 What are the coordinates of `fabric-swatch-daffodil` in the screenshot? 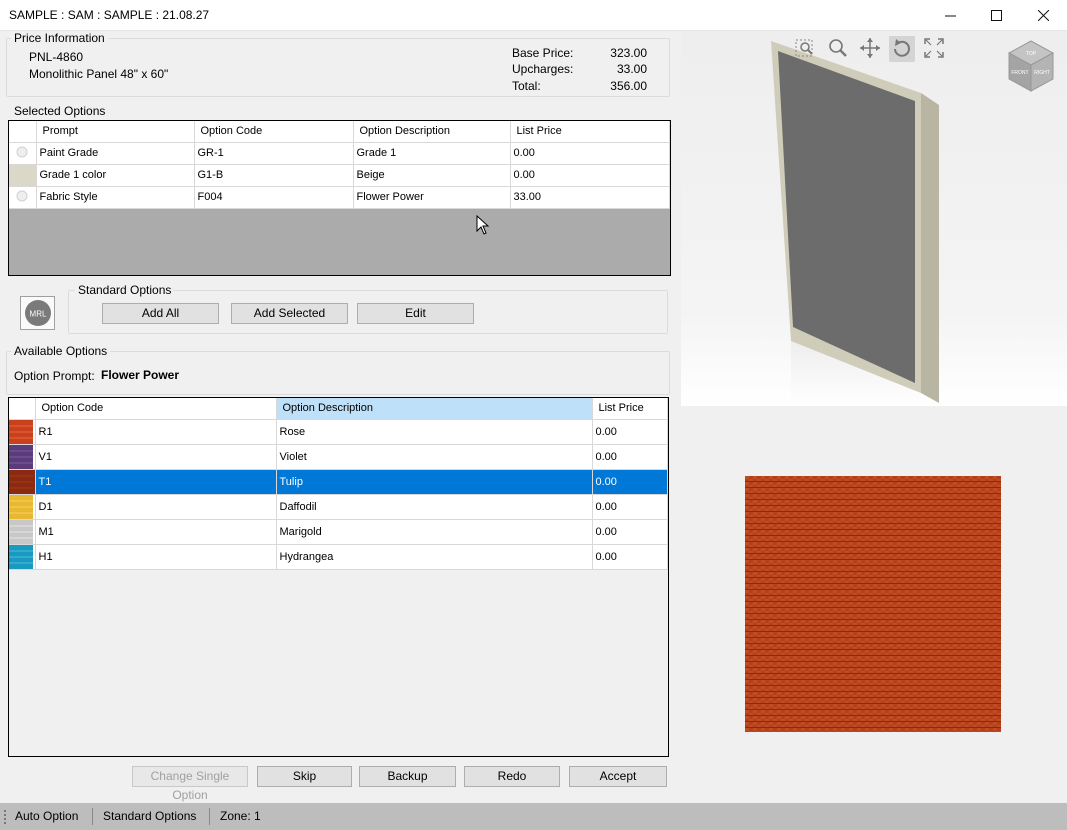 It's located at (21, 506).